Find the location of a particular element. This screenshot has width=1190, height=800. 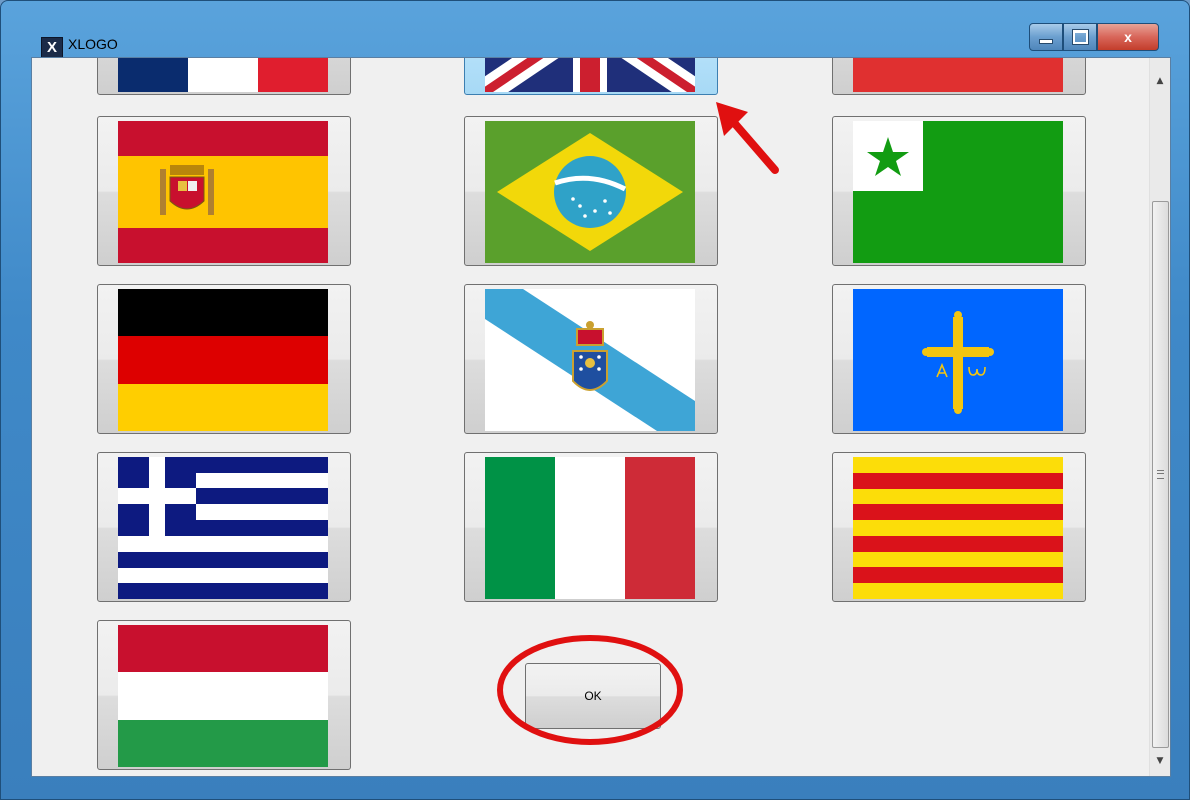

flag-button-red-top is located at coordinates (959, 76).